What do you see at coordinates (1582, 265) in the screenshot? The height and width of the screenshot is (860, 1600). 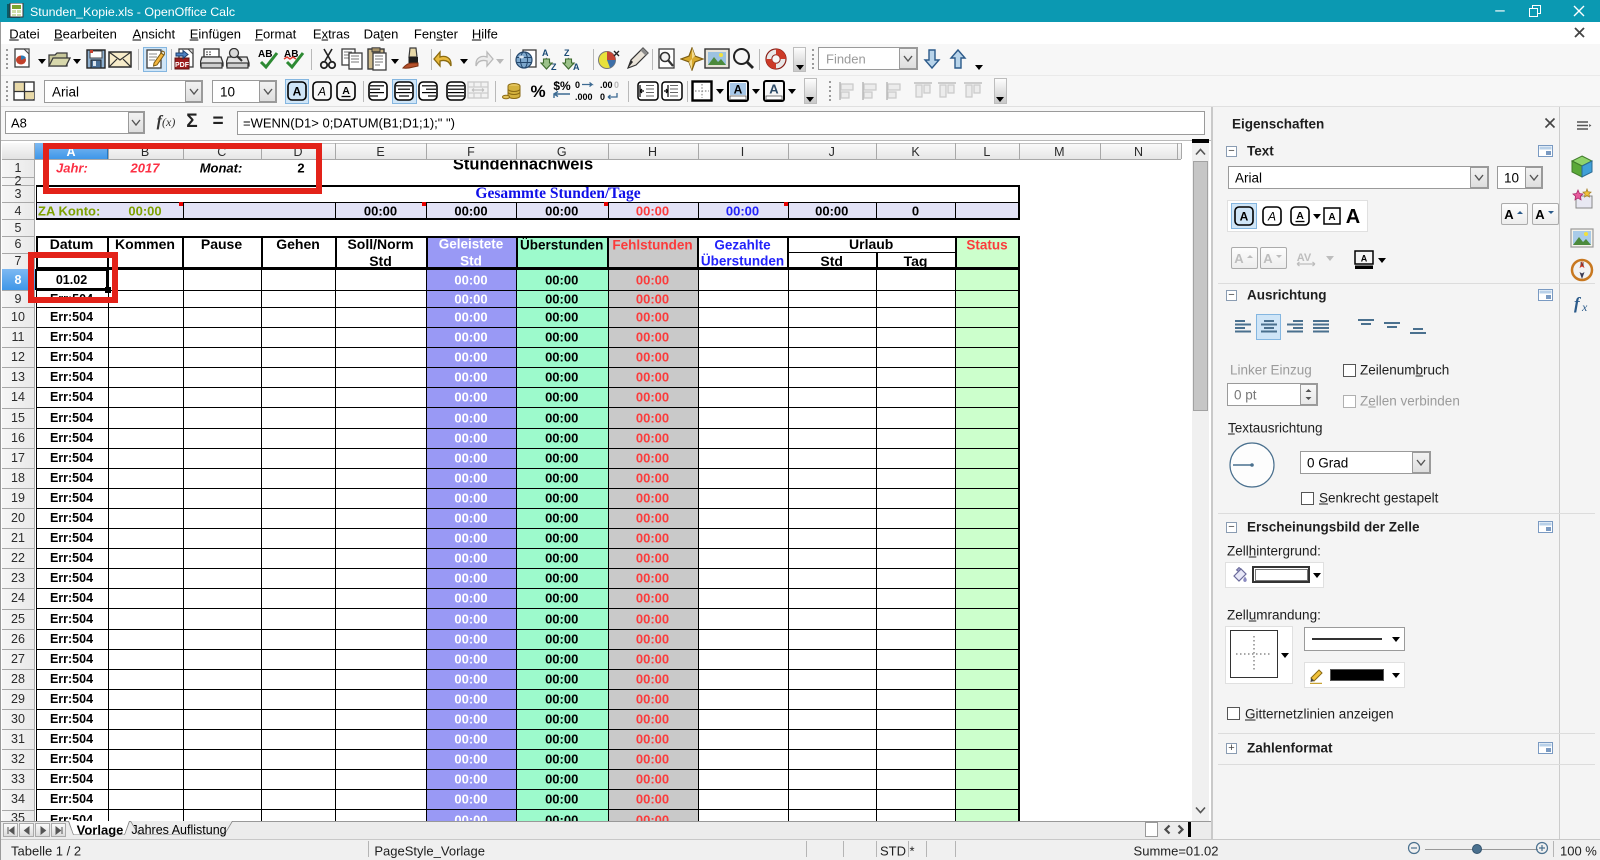 I see `svg-text: N` at bounding box center [1582, 265].